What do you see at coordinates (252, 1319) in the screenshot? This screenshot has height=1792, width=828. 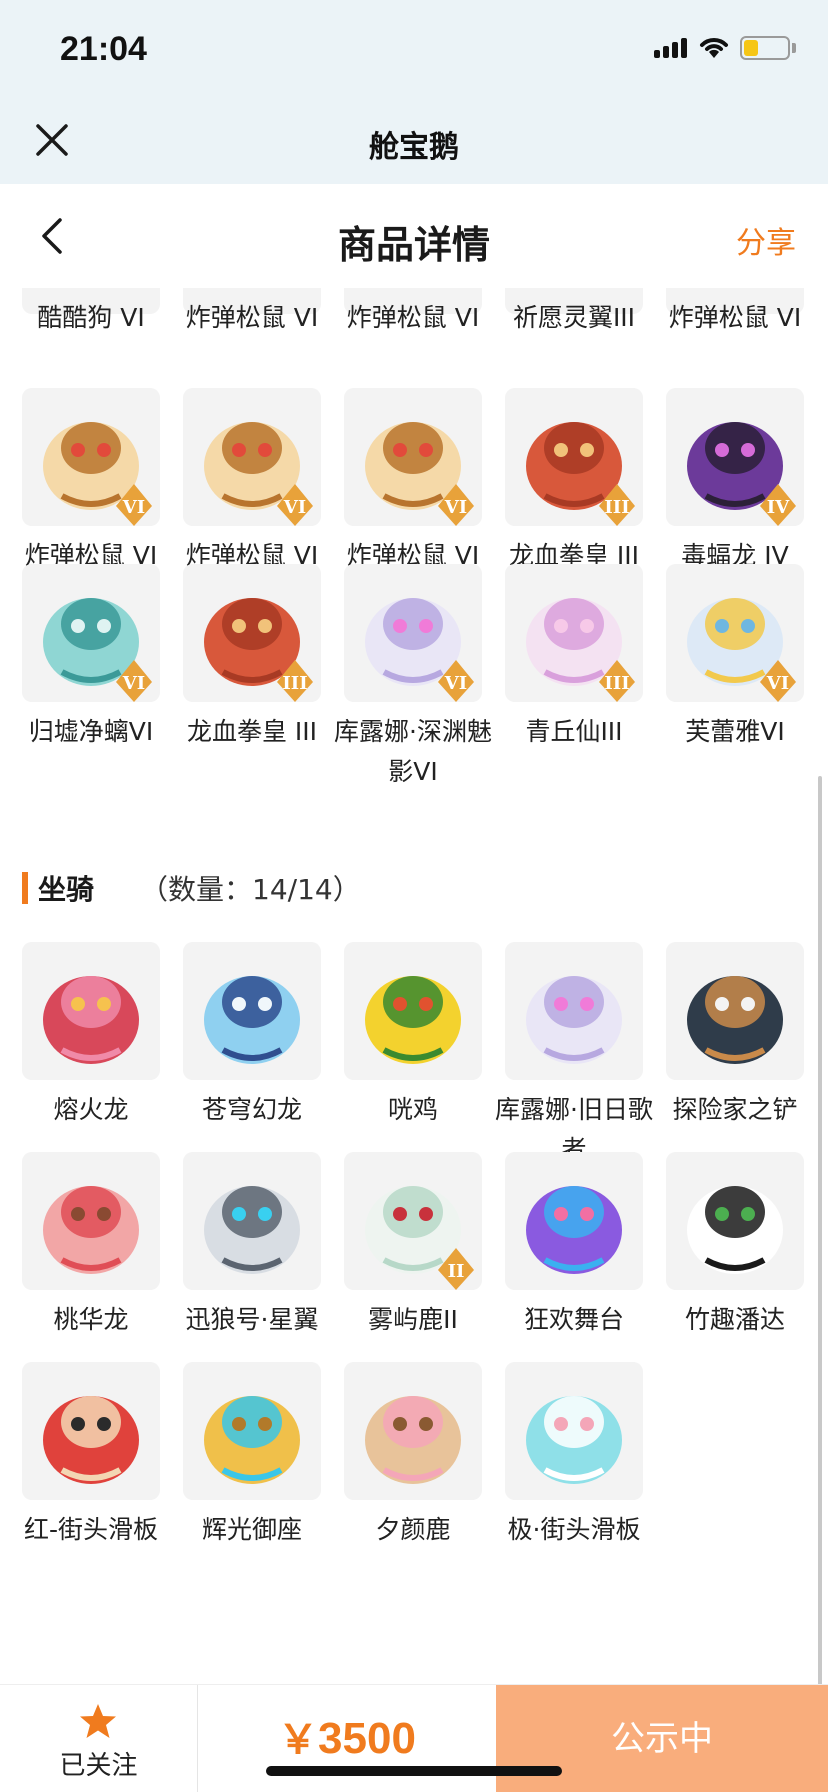 I see `item-name: 迅狼号·星翼` at bounding box center [252, 1319].